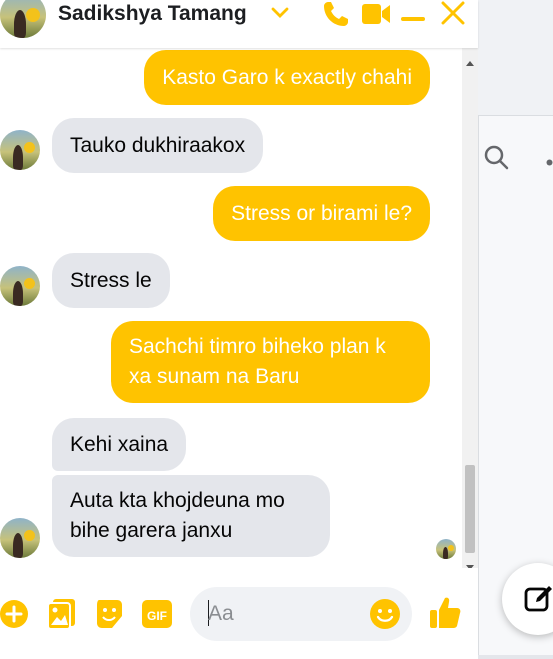  What do you see at coordinates (538, 601) in the screenshot?
I see `compose-icon` at bounding box center [538, 601].